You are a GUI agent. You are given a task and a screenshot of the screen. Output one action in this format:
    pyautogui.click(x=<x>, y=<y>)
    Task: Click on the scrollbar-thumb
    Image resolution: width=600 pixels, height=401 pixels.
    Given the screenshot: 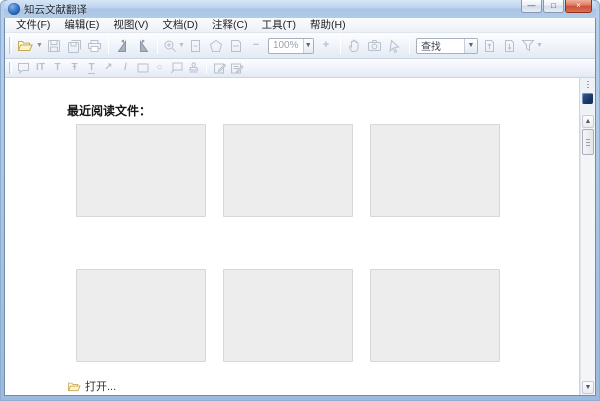 What is the action you would take?
    pyautogui.click(x=588, y=142)
    